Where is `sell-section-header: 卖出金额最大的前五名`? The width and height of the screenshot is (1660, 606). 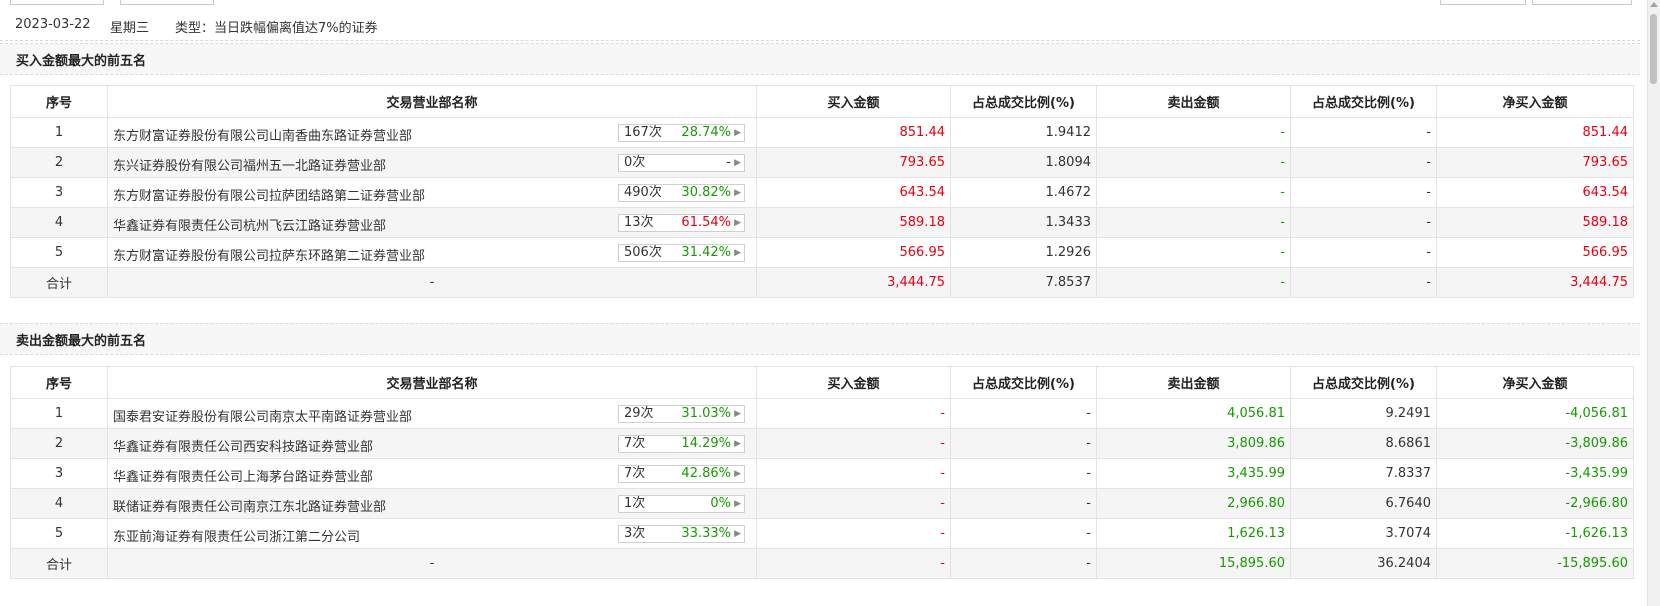
sell-section-header: 卖出金额最大的前五名 is located at coordinates (820, 339).